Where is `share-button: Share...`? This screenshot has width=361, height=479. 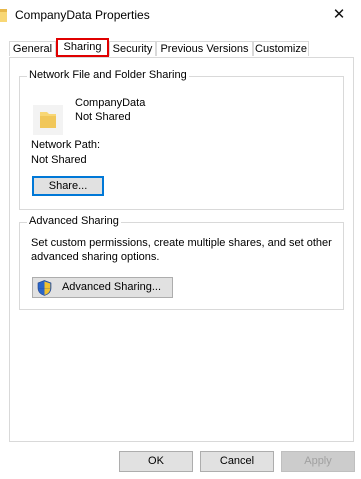
share-button: Share... is located at coordinates (68, 186).